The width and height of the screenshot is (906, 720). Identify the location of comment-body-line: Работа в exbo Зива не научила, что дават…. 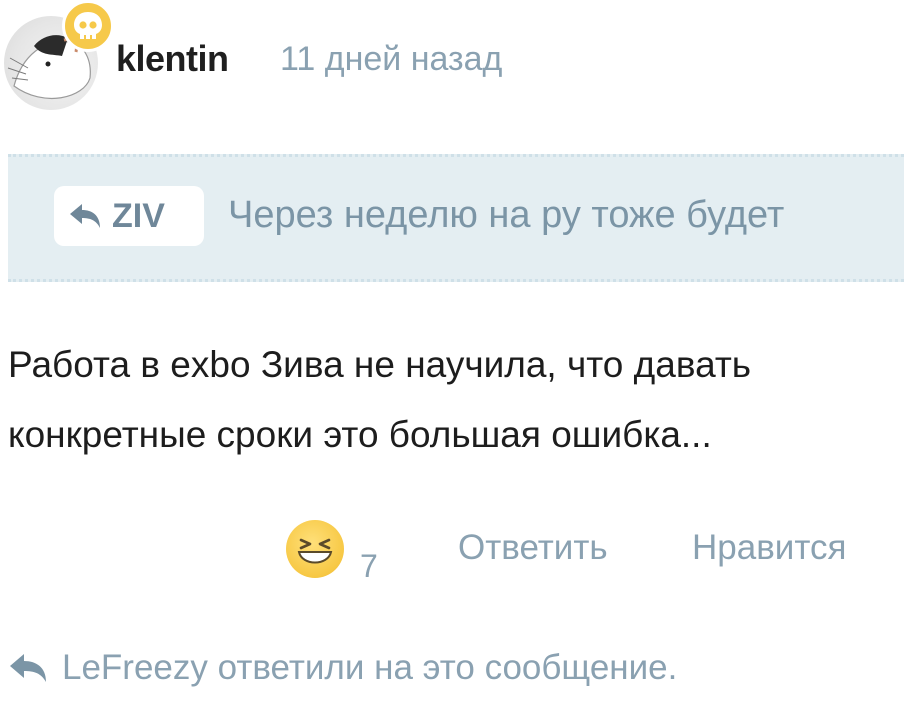
(380, 364).